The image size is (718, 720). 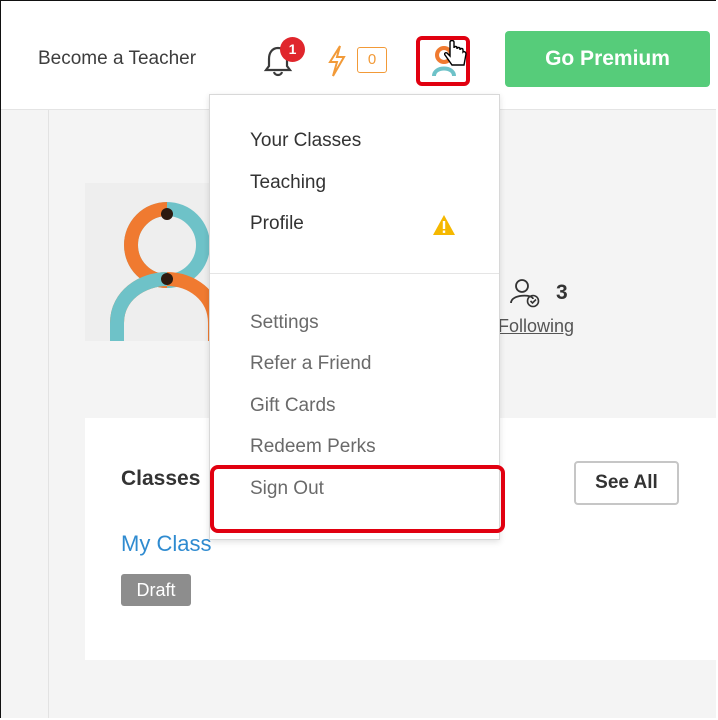 I want to click on bolt-icon, so click(x=337, y=61).